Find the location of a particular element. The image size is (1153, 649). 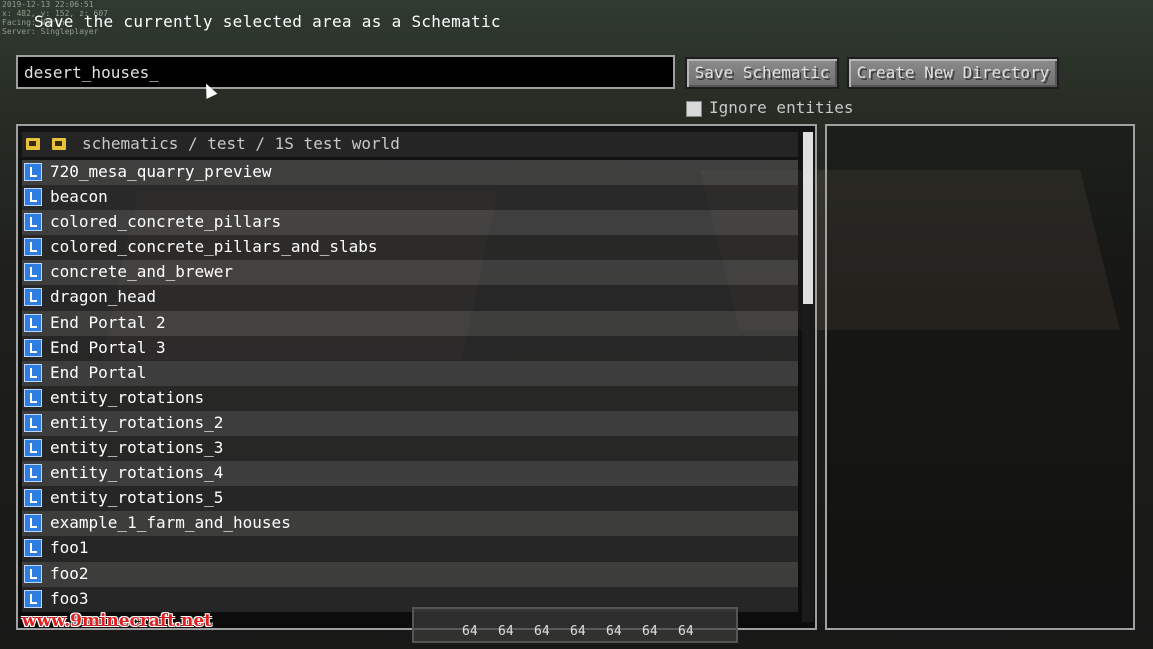

list-item: End Portal 2 is located at coordinates (410, 323).